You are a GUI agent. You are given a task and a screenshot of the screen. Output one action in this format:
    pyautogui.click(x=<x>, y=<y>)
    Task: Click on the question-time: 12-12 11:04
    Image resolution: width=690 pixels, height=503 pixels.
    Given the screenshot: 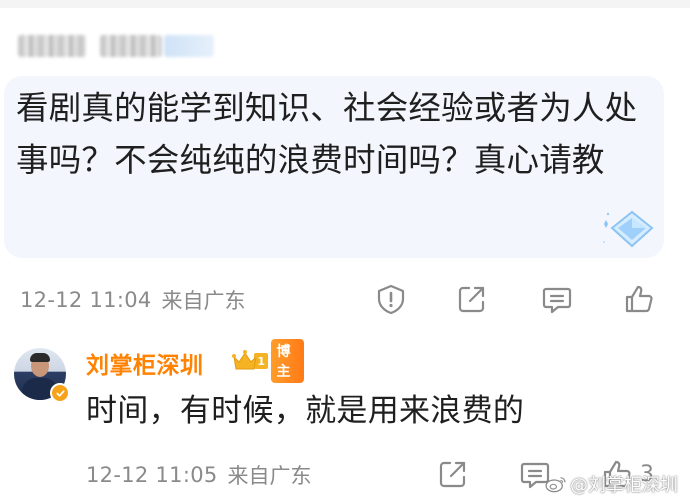 What is the action you would take?
    pyautogui.click(x=86, y=300)
    